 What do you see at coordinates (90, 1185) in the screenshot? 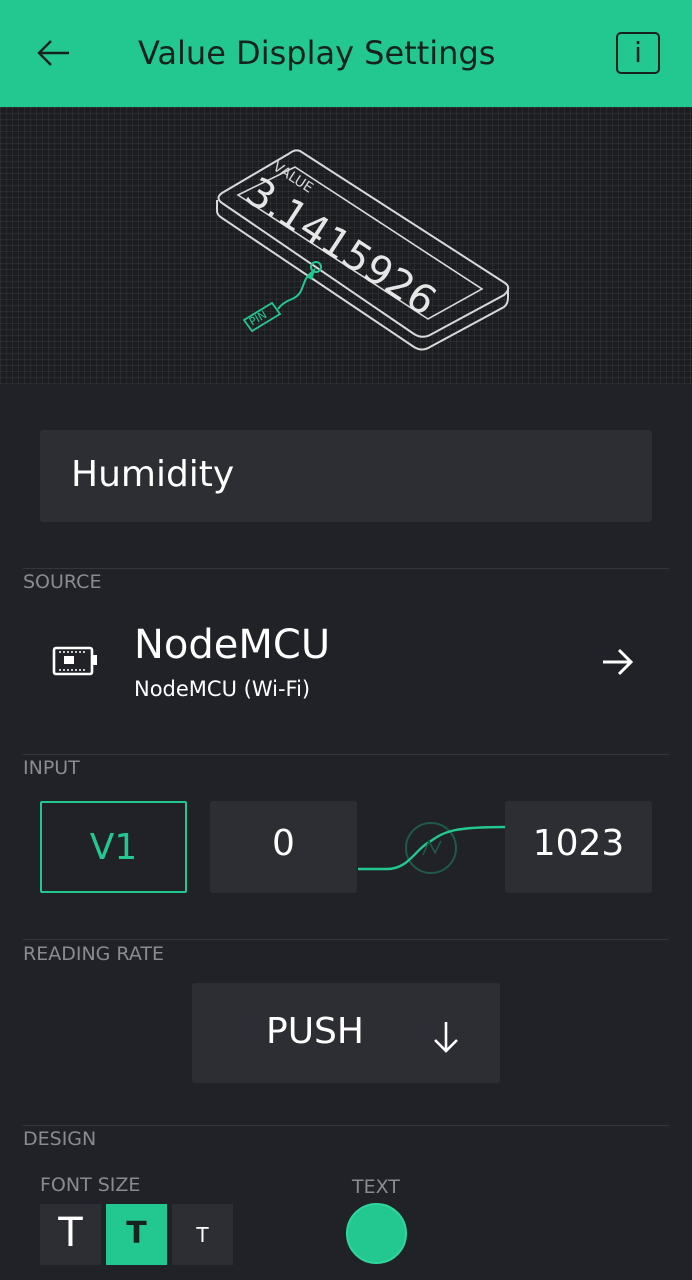
I see `font-size-label: FONT SIZE` at bounding box center [90, 1185].